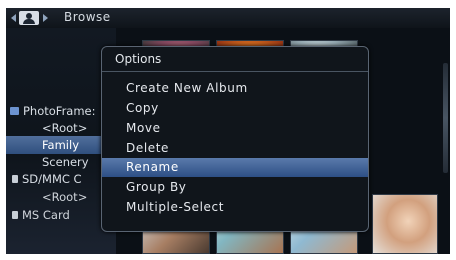 The image size is (456, 260). I want to click on sd-card-icon, so click(15, 178).